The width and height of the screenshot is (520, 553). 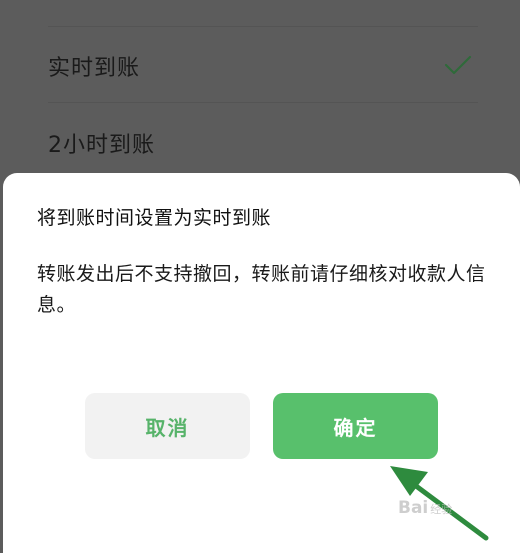 What do you see at coordinates (154, 218) in the screenshot?
I see `dialog-title: 将到账时间设置为实时到账` at bounding box center [154, 218].